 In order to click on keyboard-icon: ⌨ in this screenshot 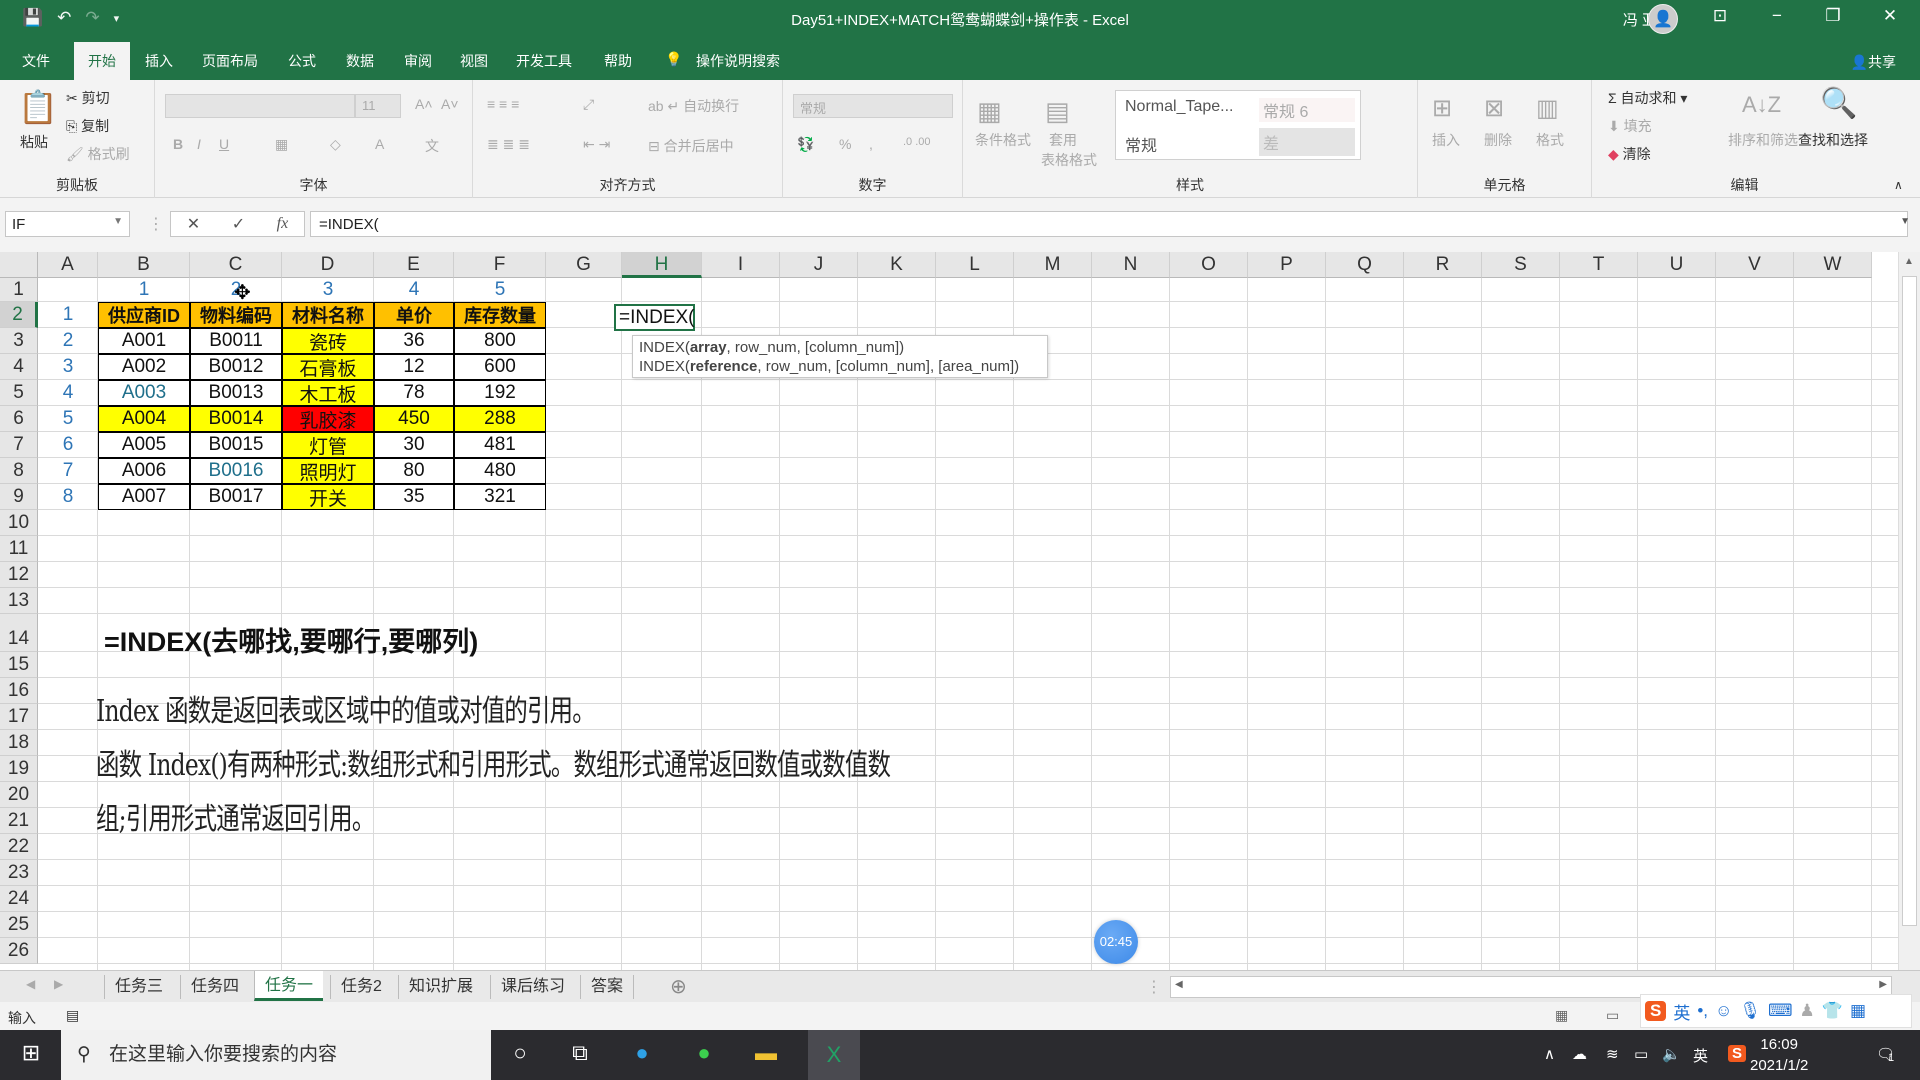, I will do `click(1780, 1011)`.